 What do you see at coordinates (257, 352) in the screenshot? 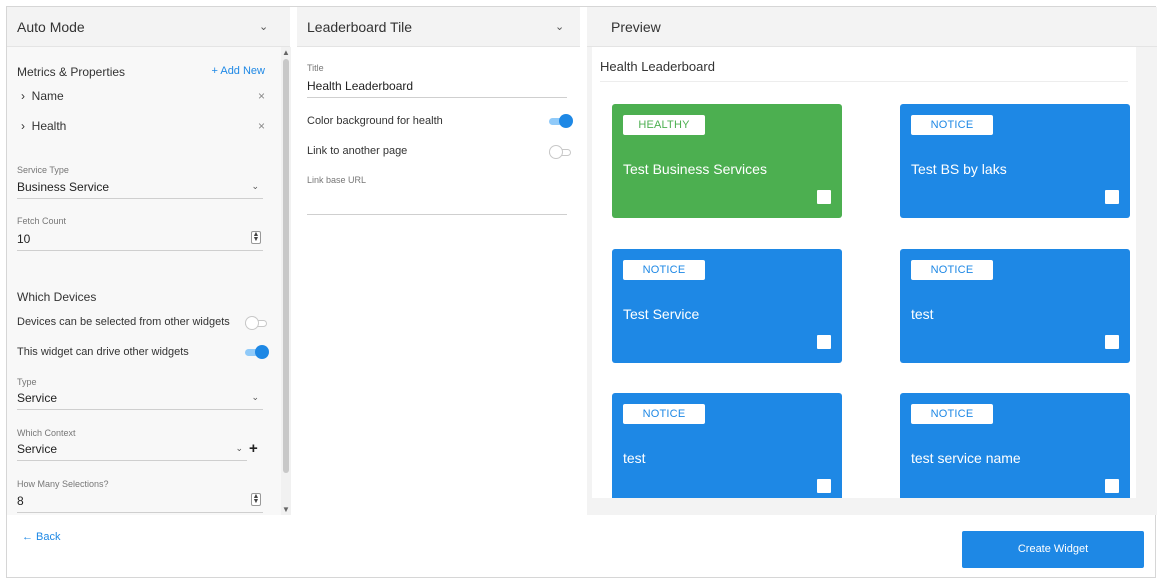
I see `drive-widgets-toggle` at bounding box center [257, 352].